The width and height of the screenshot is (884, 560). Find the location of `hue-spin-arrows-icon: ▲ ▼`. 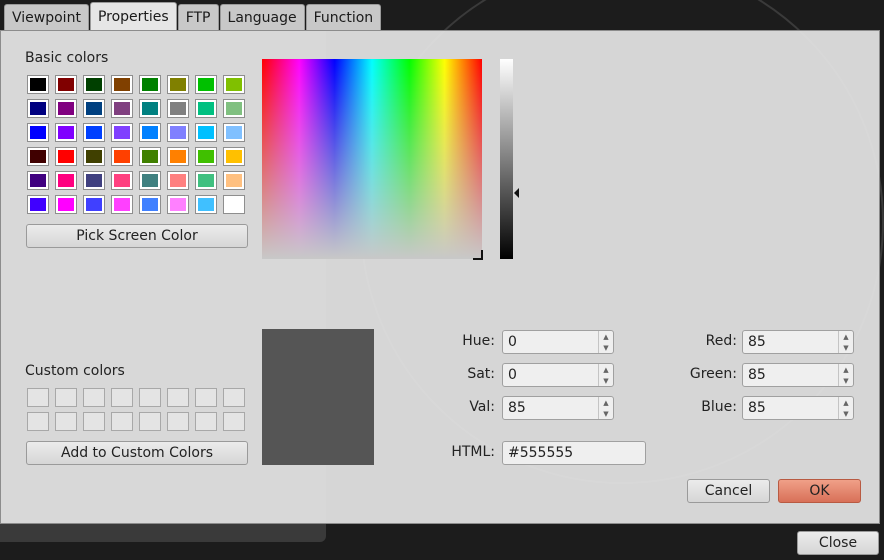

hue-spin-arrows-icon: ▲ ▼ is located at coordinates (605, 342).